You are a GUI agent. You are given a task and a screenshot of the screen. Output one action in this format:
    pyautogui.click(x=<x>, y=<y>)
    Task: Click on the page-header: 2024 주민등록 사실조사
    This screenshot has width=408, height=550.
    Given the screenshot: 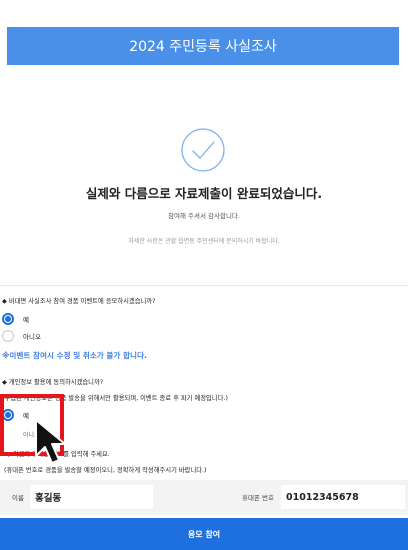 What is the action you would take?
    pyautogui.click(x=203, y=46)
    